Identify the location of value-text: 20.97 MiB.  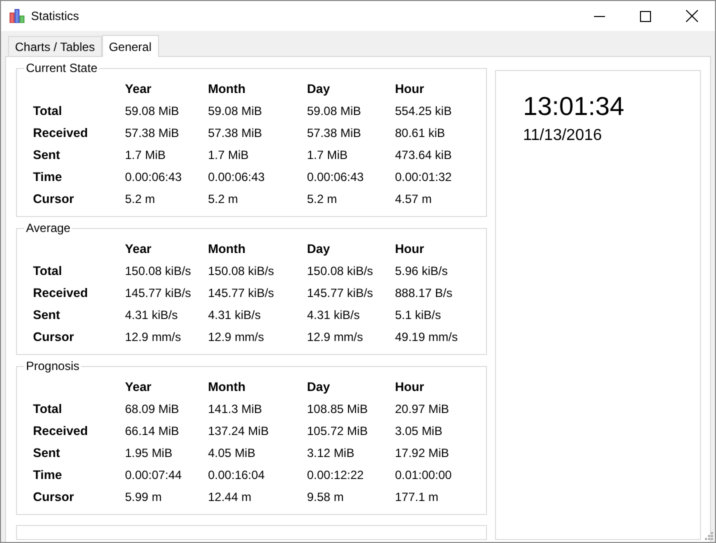
(422, 409).